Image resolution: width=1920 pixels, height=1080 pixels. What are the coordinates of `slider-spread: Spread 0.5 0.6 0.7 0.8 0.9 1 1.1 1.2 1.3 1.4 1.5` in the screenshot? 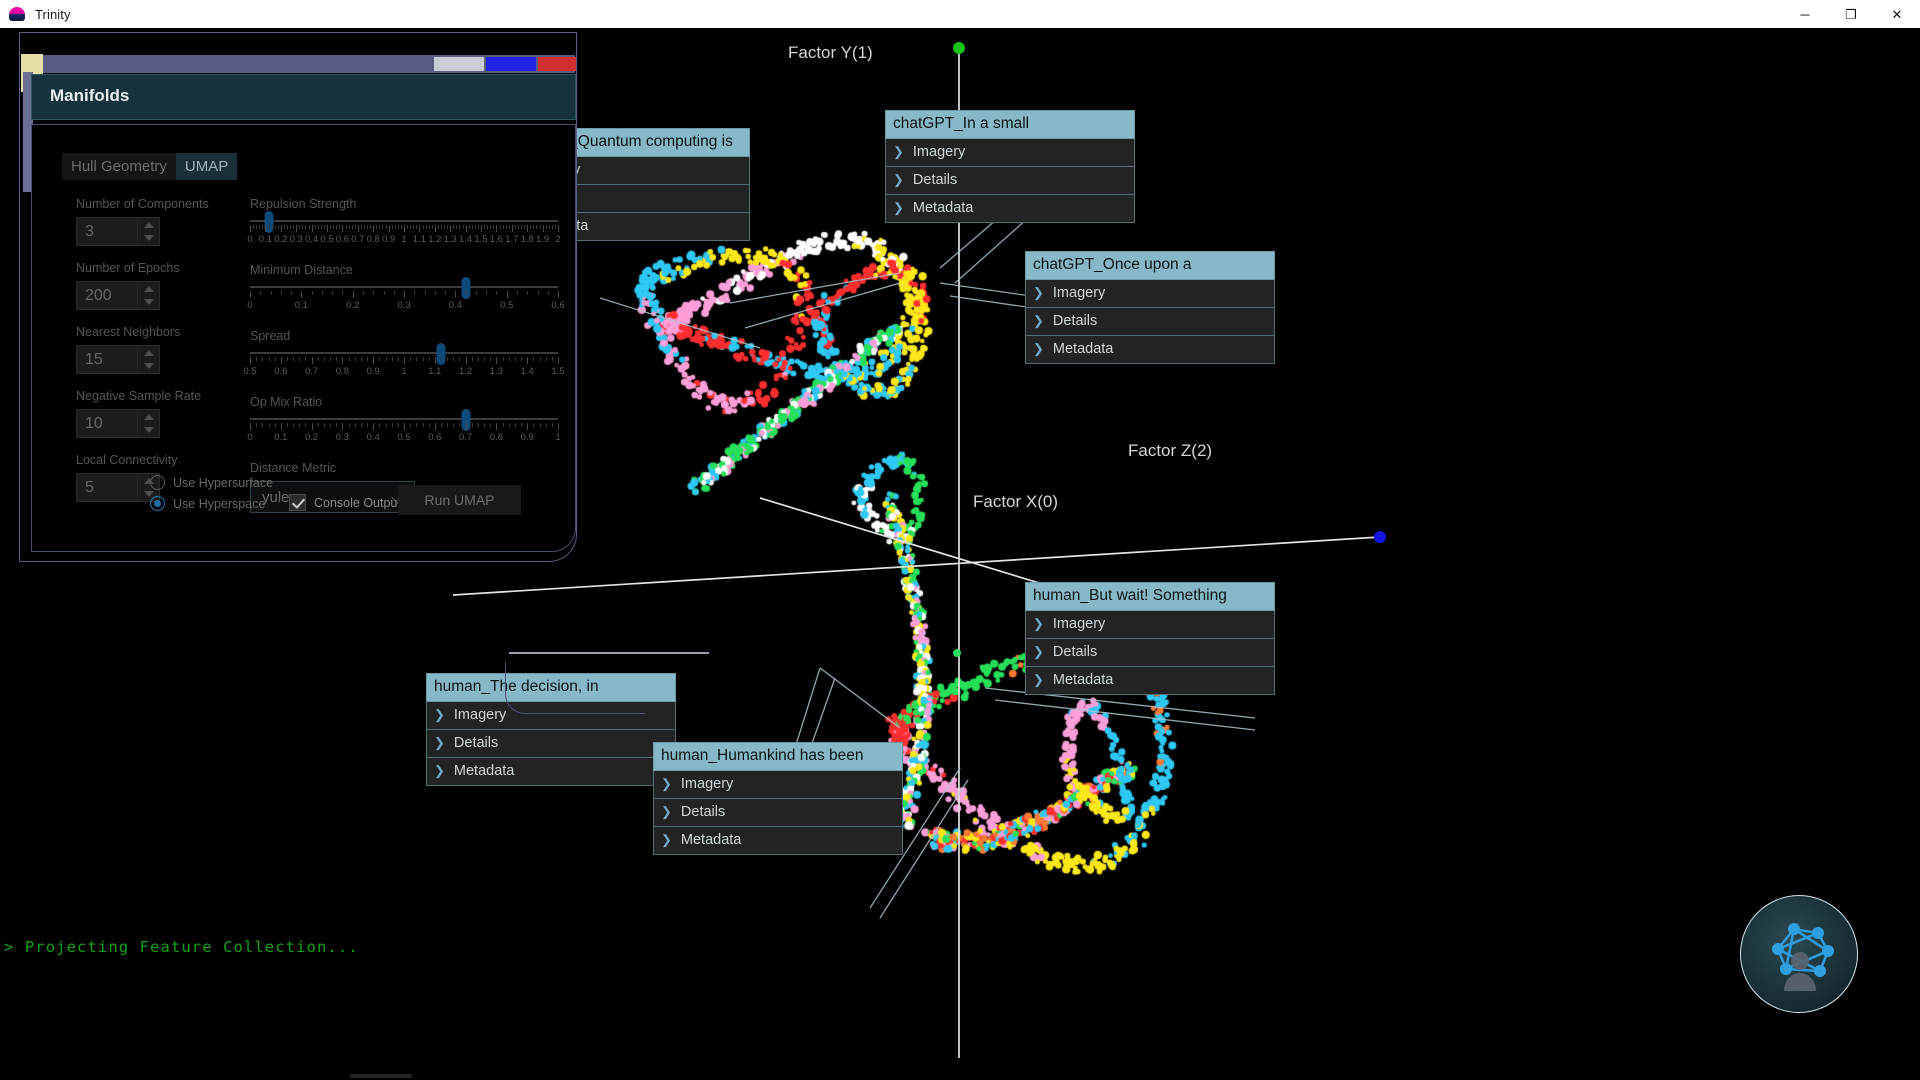 It's located at (406, 354).